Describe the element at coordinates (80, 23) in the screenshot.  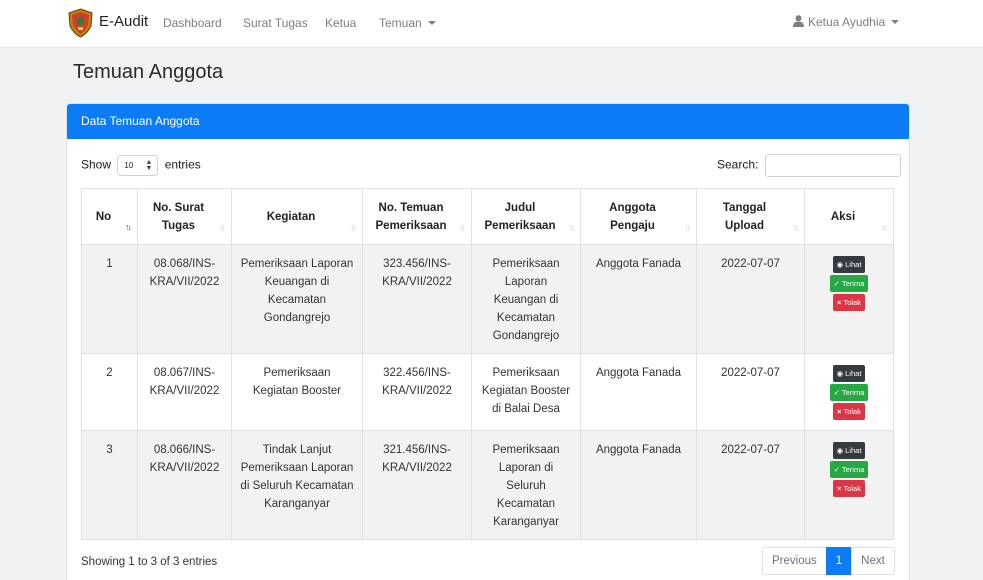
I see `karanganyar-logo-icon` at that location.